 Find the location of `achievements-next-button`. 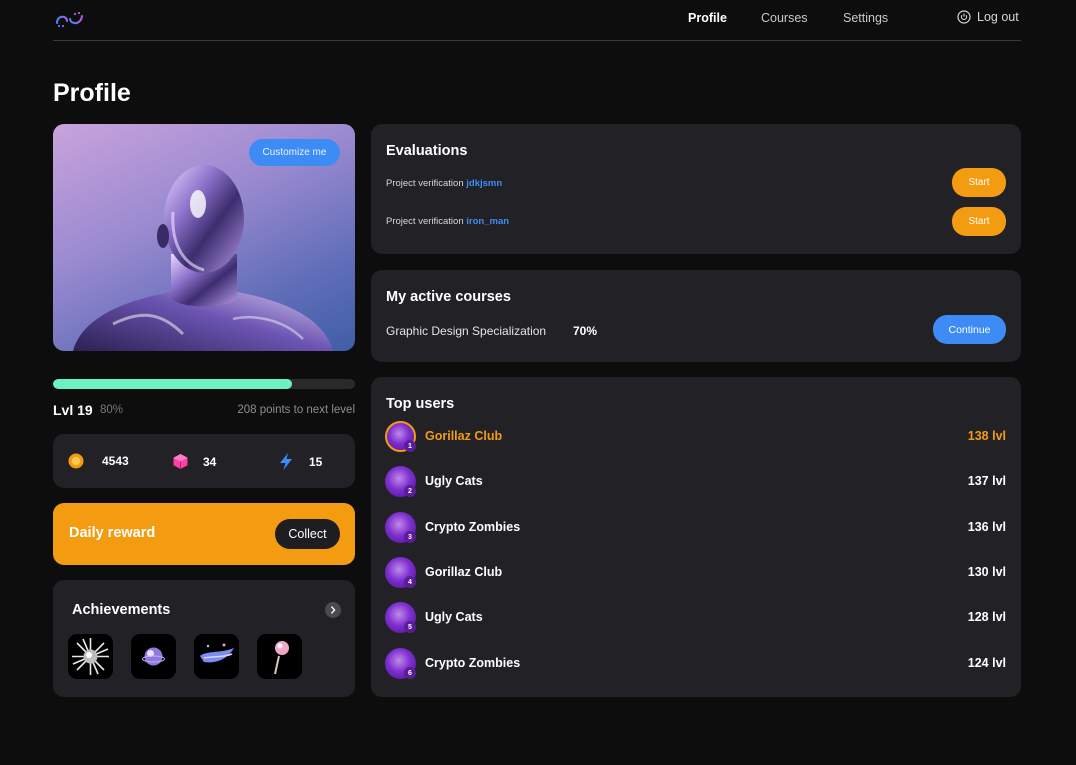

achievements-next-button is located at coordinates (333, 610).